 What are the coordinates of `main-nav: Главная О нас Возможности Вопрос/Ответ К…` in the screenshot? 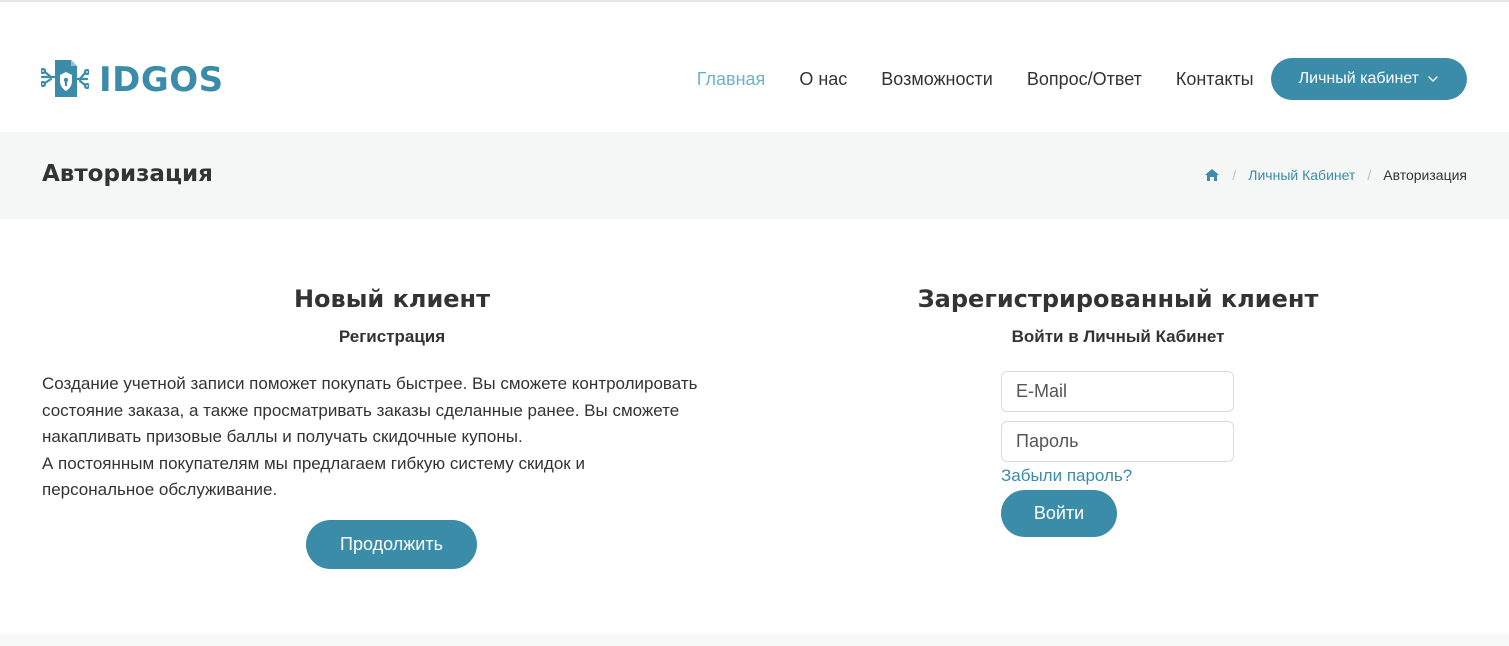 It's located at (1065, 79).